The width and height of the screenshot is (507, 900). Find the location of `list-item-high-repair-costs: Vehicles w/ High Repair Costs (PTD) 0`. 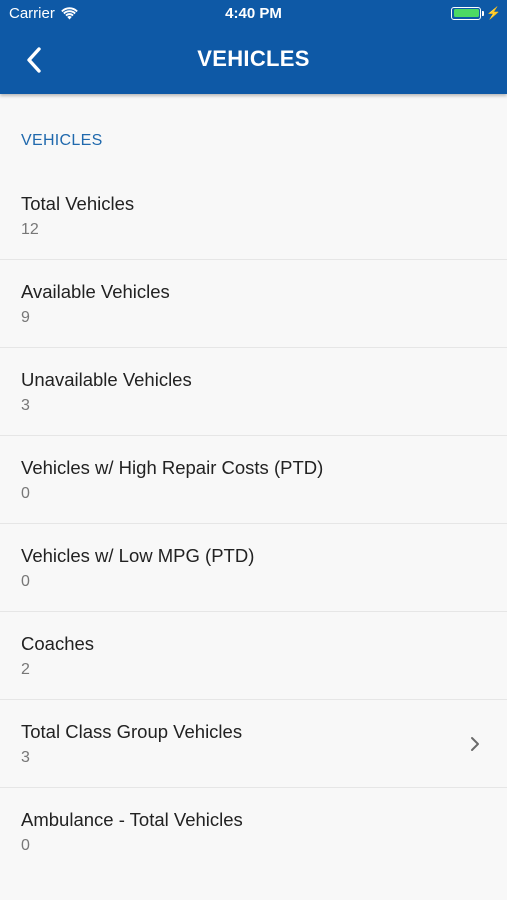

list-item-high-repair-costs: Vehicles w/ High Repair Costs (PTD) 0 is located at coordinates (253, 480).